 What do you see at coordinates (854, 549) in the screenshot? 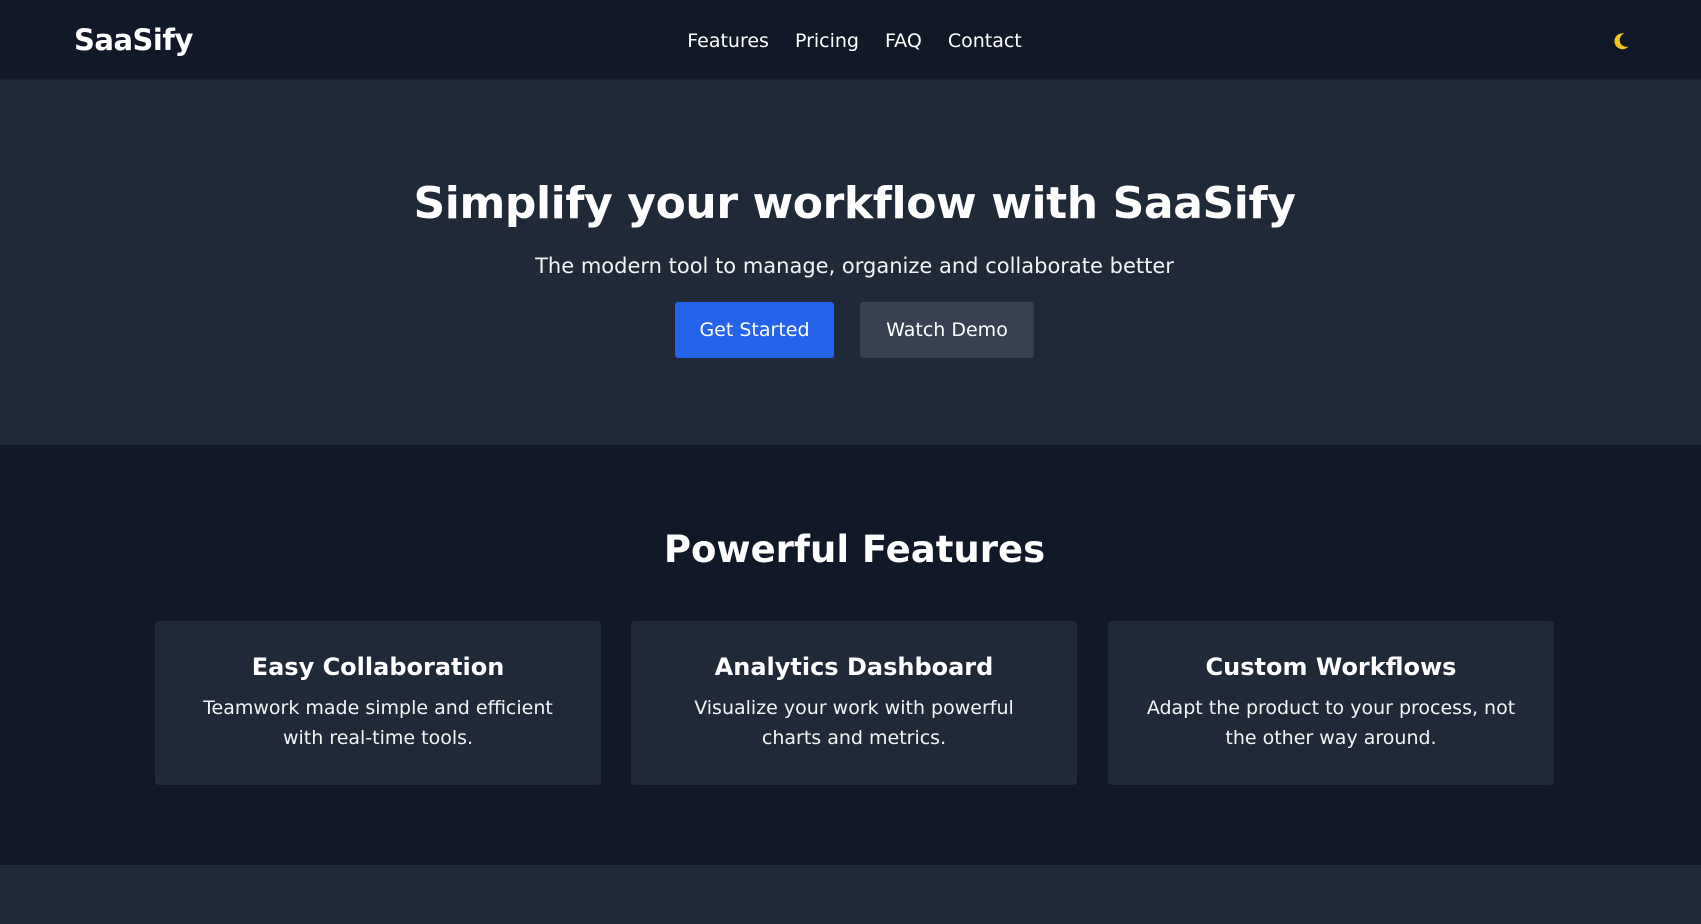
I see `features-title: Powerful Features` at bounding box center [854, 549].